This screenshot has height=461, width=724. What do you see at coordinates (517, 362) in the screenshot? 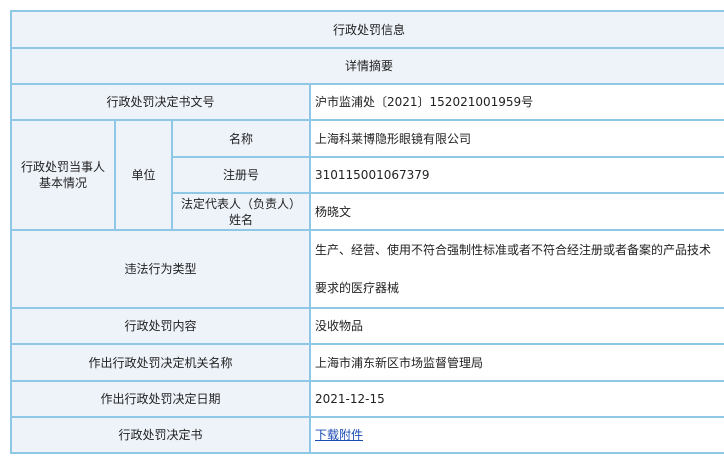
I see `authority-value: 上海市浦东新区市场监督管理局` at bounding box center [517, 362].